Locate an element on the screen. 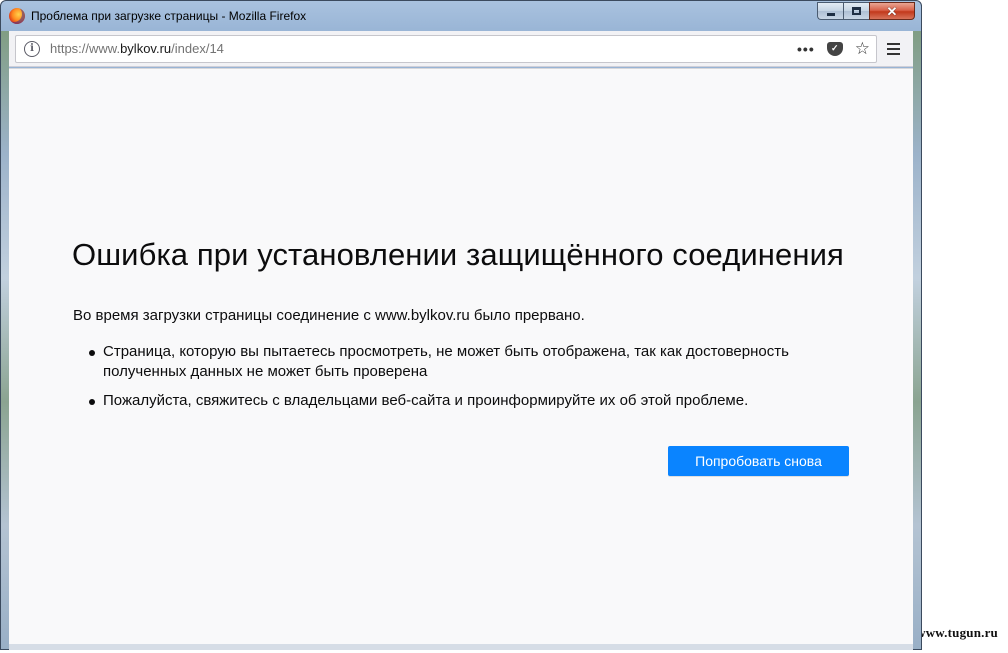  address-bar: i https://www.bylkov.ru/index/14 ••• ✓ ☆ is located at coordinates (446, 48).